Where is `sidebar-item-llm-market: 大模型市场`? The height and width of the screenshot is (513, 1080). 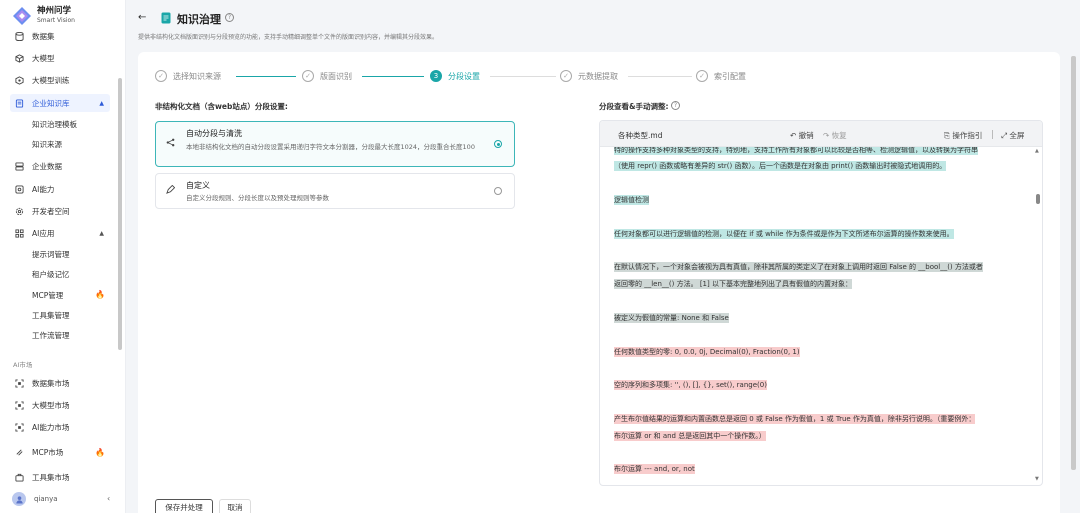 sidebar-item-llm-market: 大模型市场 is located at coordinates (60, 405).